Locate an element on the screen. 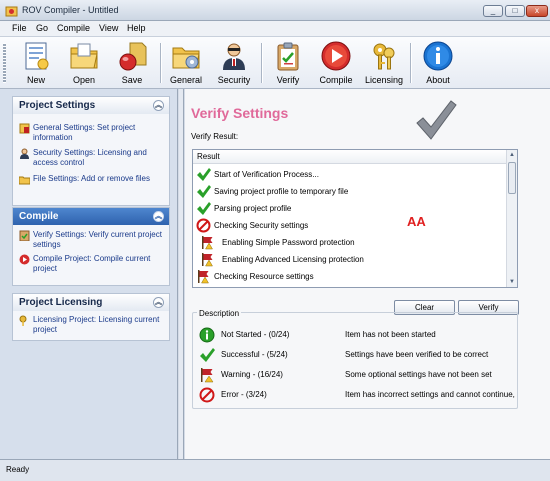 This screenshot has width=550, height=481. menu-bar: File Go Compile View Help is located at coordinates (275, 29).